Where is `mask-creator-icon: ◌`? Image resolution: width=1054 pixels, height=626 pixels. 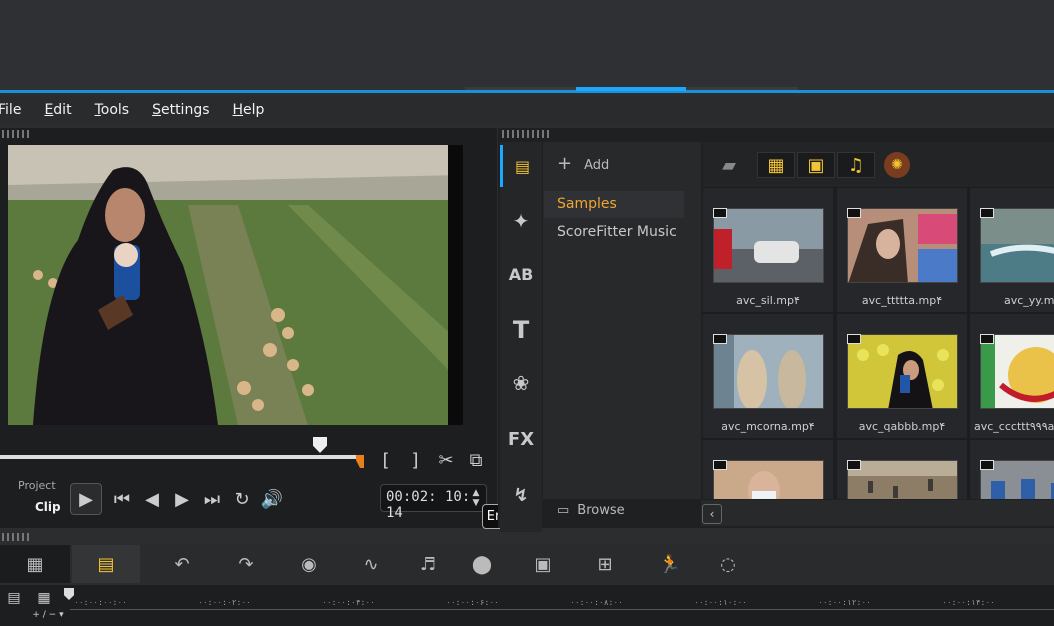 mask-creator-icon: ◌ is located at coordinates (728, 564).